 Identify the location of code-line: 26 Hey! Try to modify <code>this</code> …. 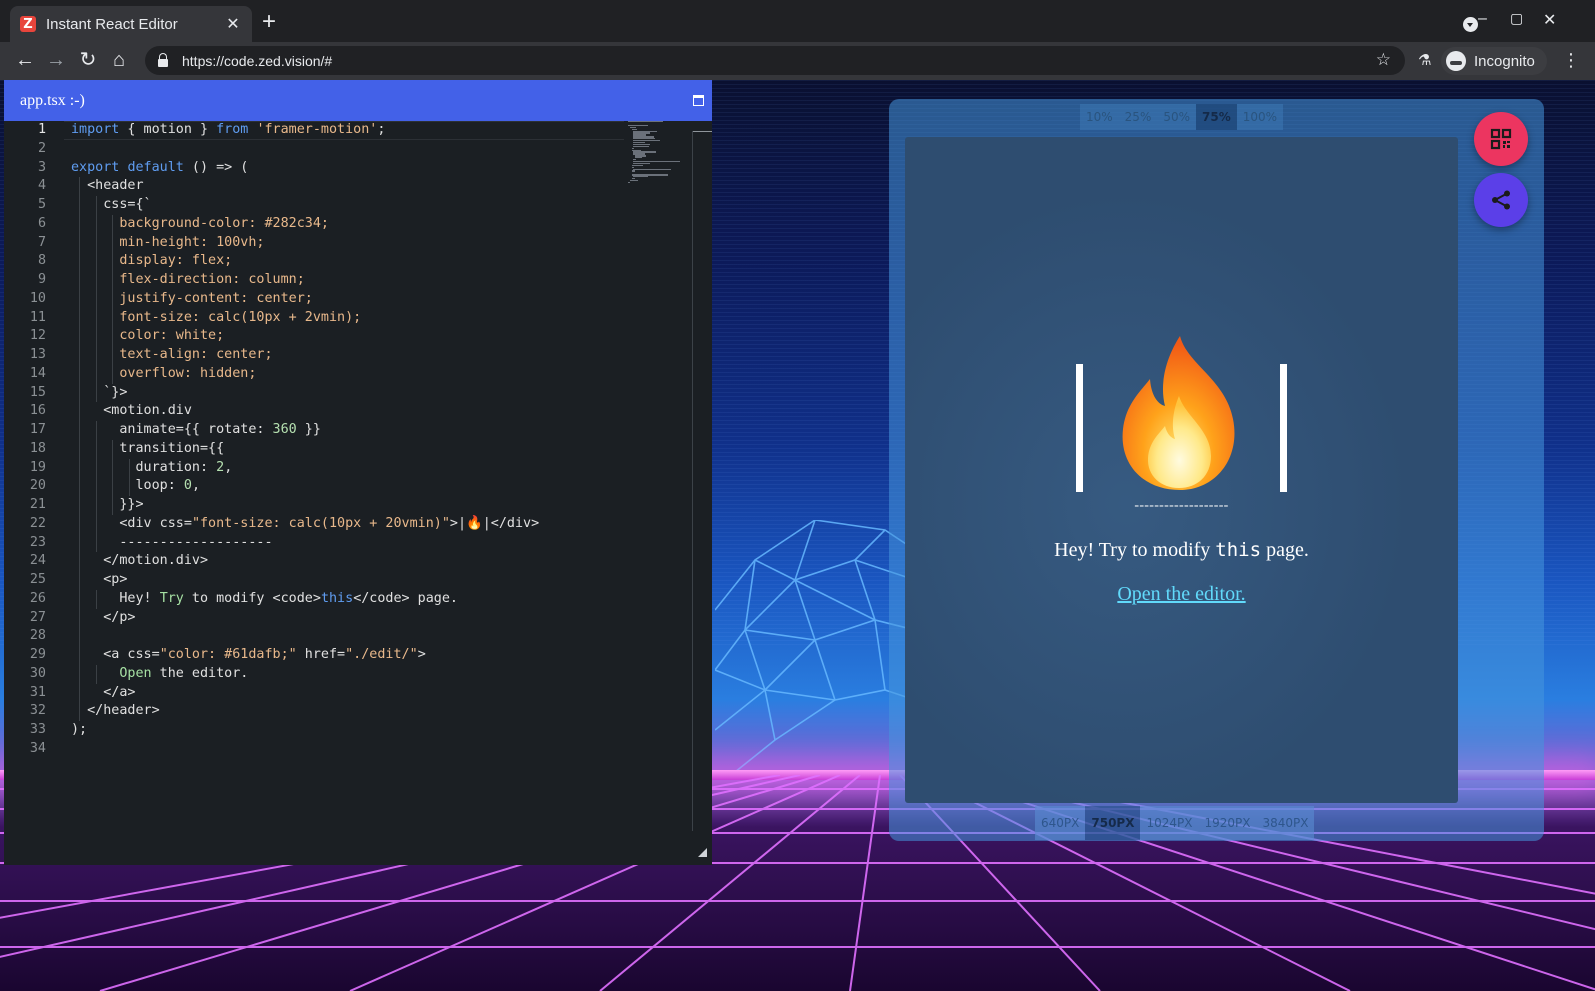
(314, 599).